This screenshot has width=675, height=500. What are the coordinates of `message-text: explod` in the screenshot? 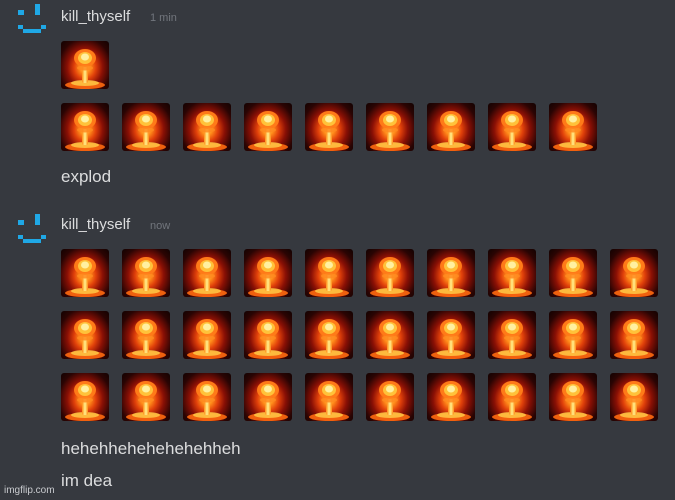 It's located at (86, 176).